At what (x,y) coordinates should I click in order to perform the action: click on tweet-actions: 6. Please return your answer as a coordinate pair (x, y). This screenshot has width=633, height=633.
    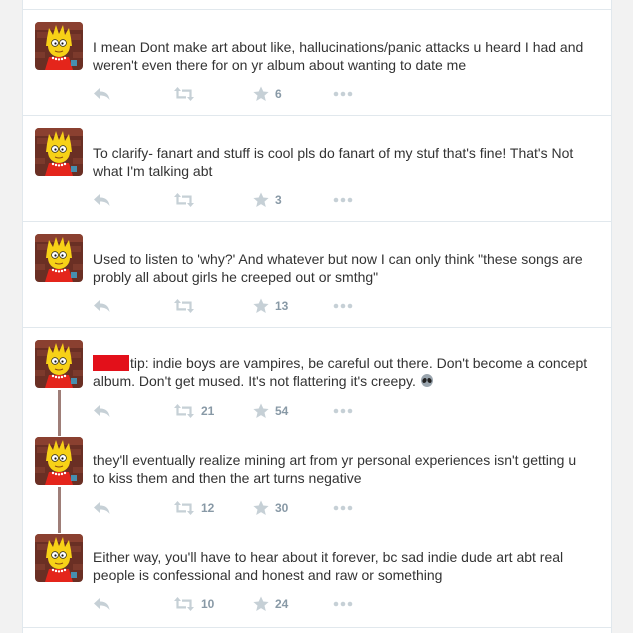
    Looking at the image, I should click on (243, 94).